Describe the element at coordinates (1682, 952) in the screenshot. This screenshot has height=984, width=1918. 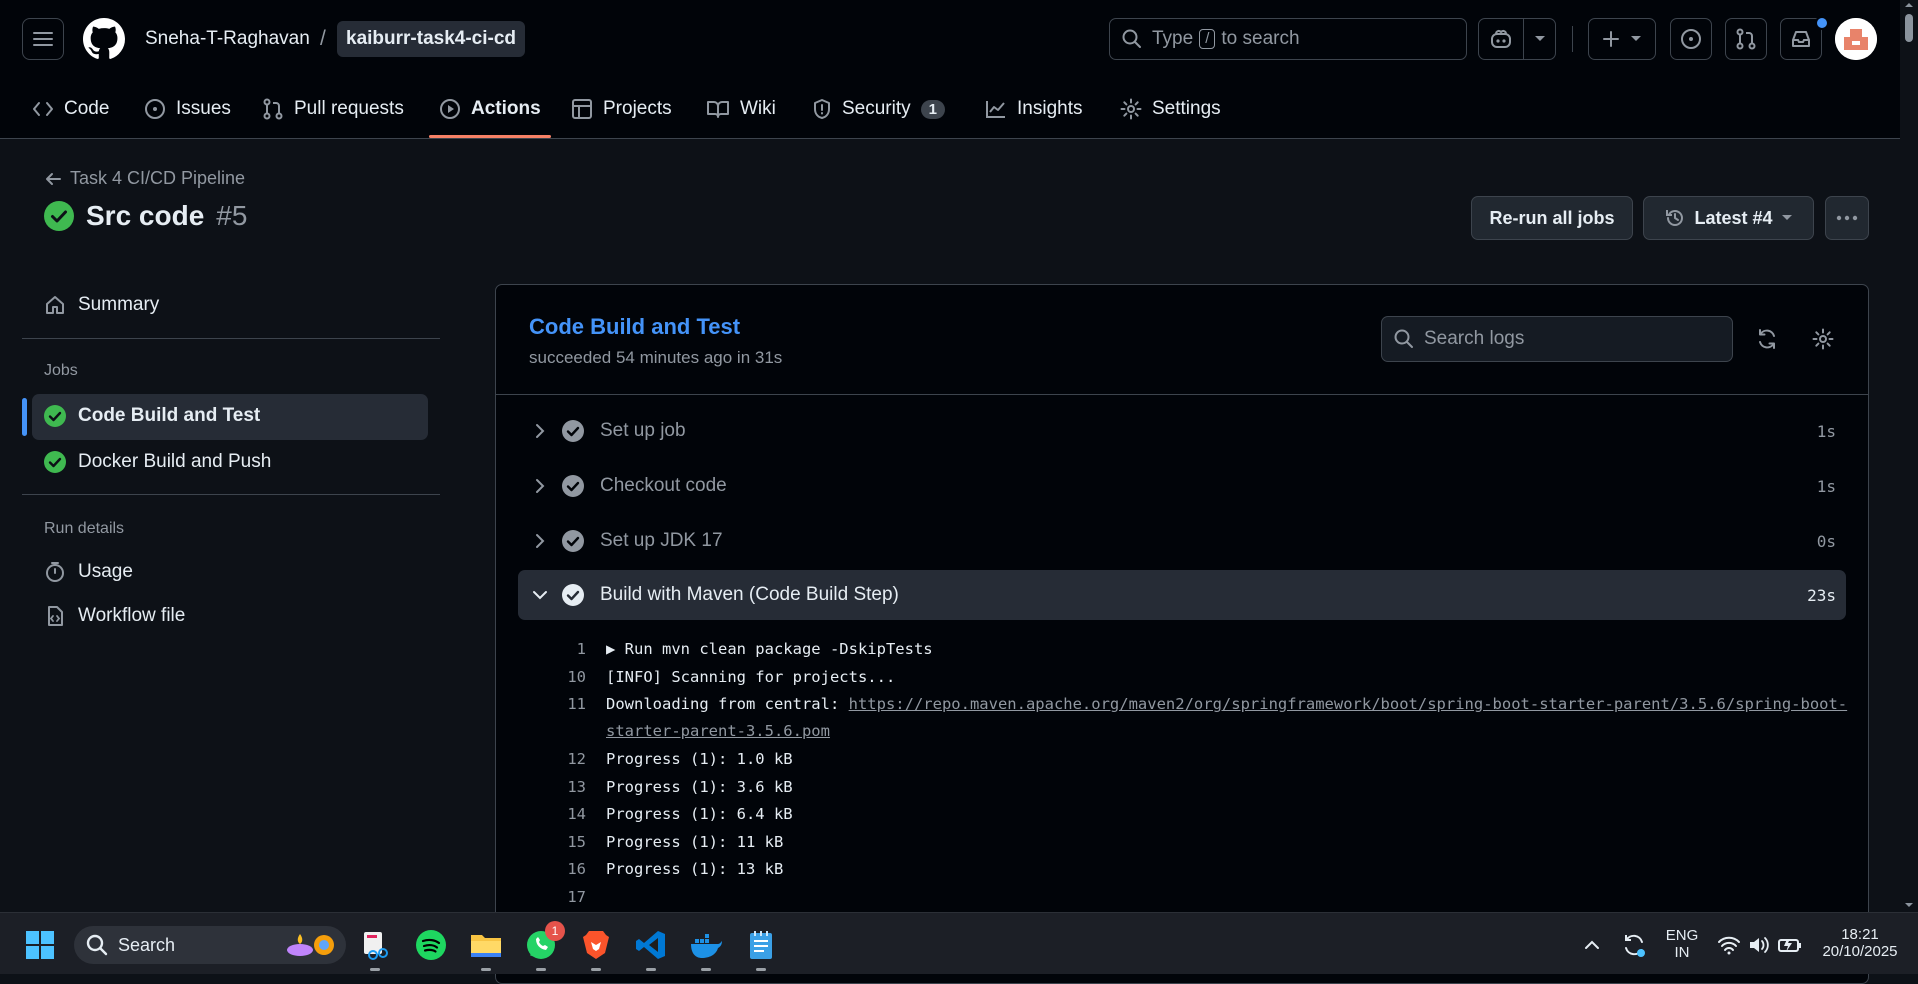
I see `region-code: IN` at that location.